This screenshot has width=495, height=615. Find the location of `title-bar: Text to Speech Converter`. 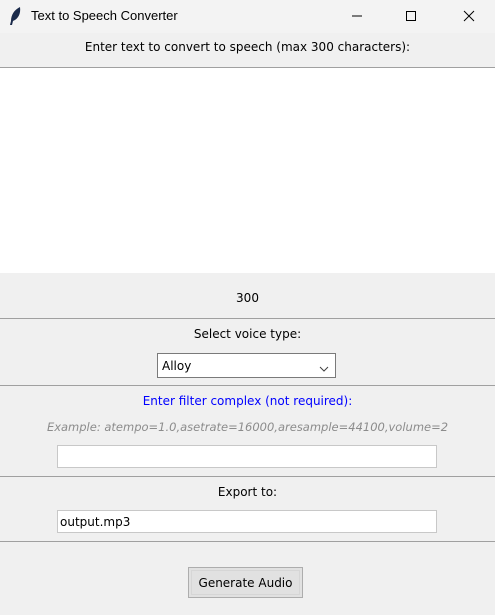

title-bar: Text to Speech Converter is located at coordinates (247, 16).